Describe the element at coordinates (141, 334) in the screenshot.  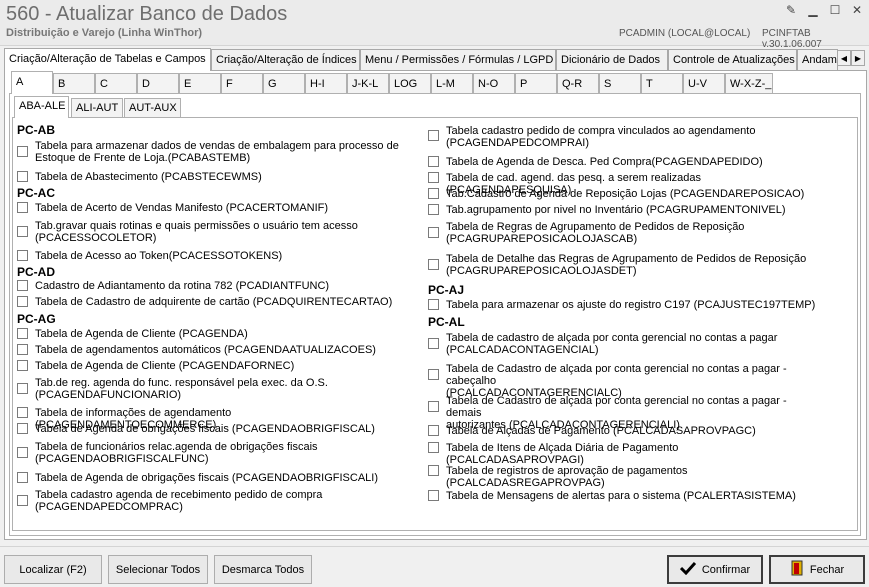
I see `item-label: Tabela de Agenda de Cliente (PCAGENDA)` at that location.